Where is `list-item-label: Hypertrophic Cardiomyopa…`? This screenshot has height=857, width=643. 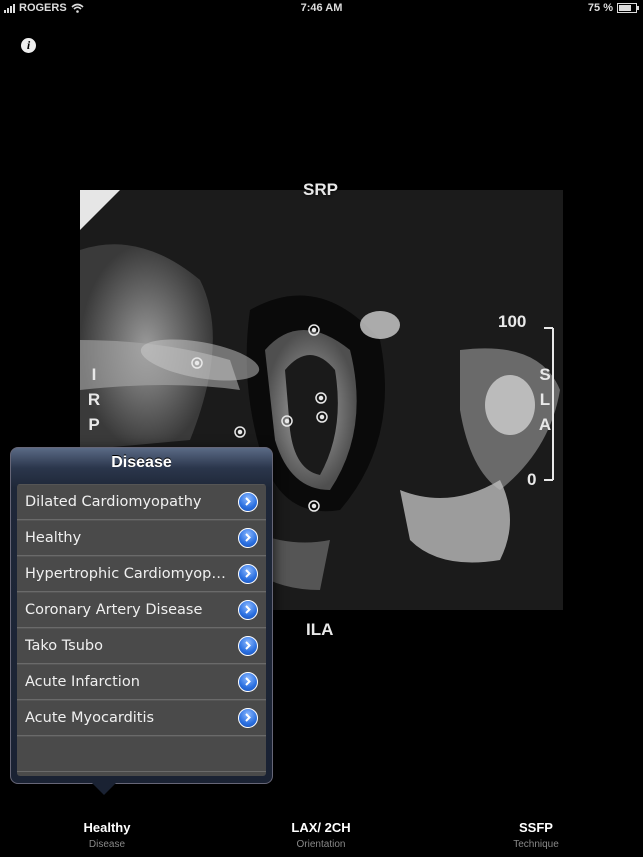 list-item-label: Hypertrophic Cardiomyopa… is located at coordinates (127, 574).